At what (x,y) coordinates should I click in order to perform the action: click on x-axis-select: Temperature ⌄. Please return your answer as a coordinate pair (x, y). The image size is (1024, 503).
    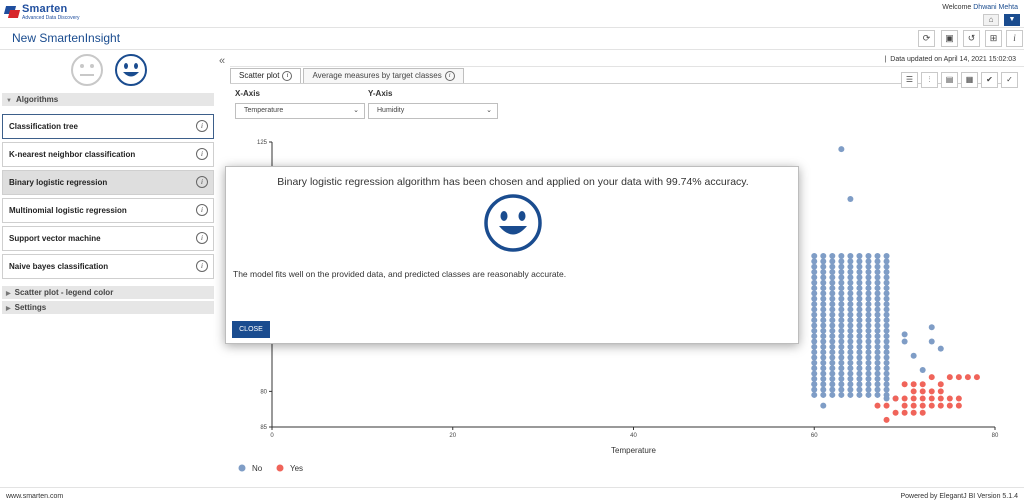
    Looking at the image, I should click on (300, 111).